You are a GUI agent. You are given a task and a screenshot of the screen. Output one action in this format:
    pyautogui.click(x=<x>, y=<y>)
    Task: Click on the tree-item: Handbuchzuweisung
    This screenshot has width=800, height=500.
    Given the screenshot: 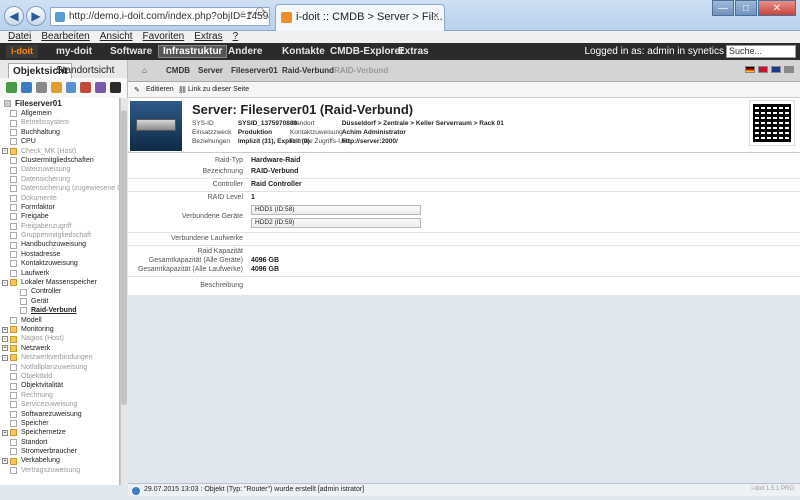 What is the action you would take?
    pyautogui.click(x=59, y=244)
    